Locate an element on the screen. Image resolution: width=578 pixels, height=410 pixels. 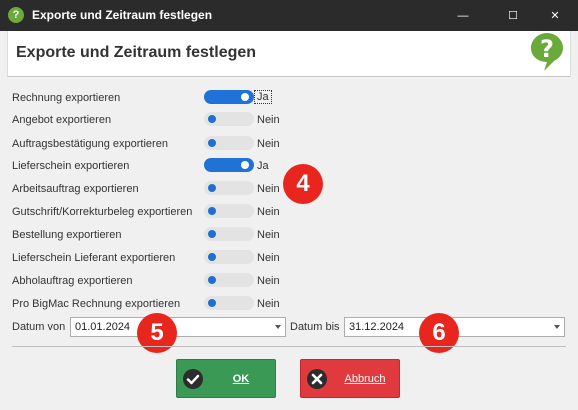
date-from-select: 01.01.2024 is located at coordinates (178, 327).